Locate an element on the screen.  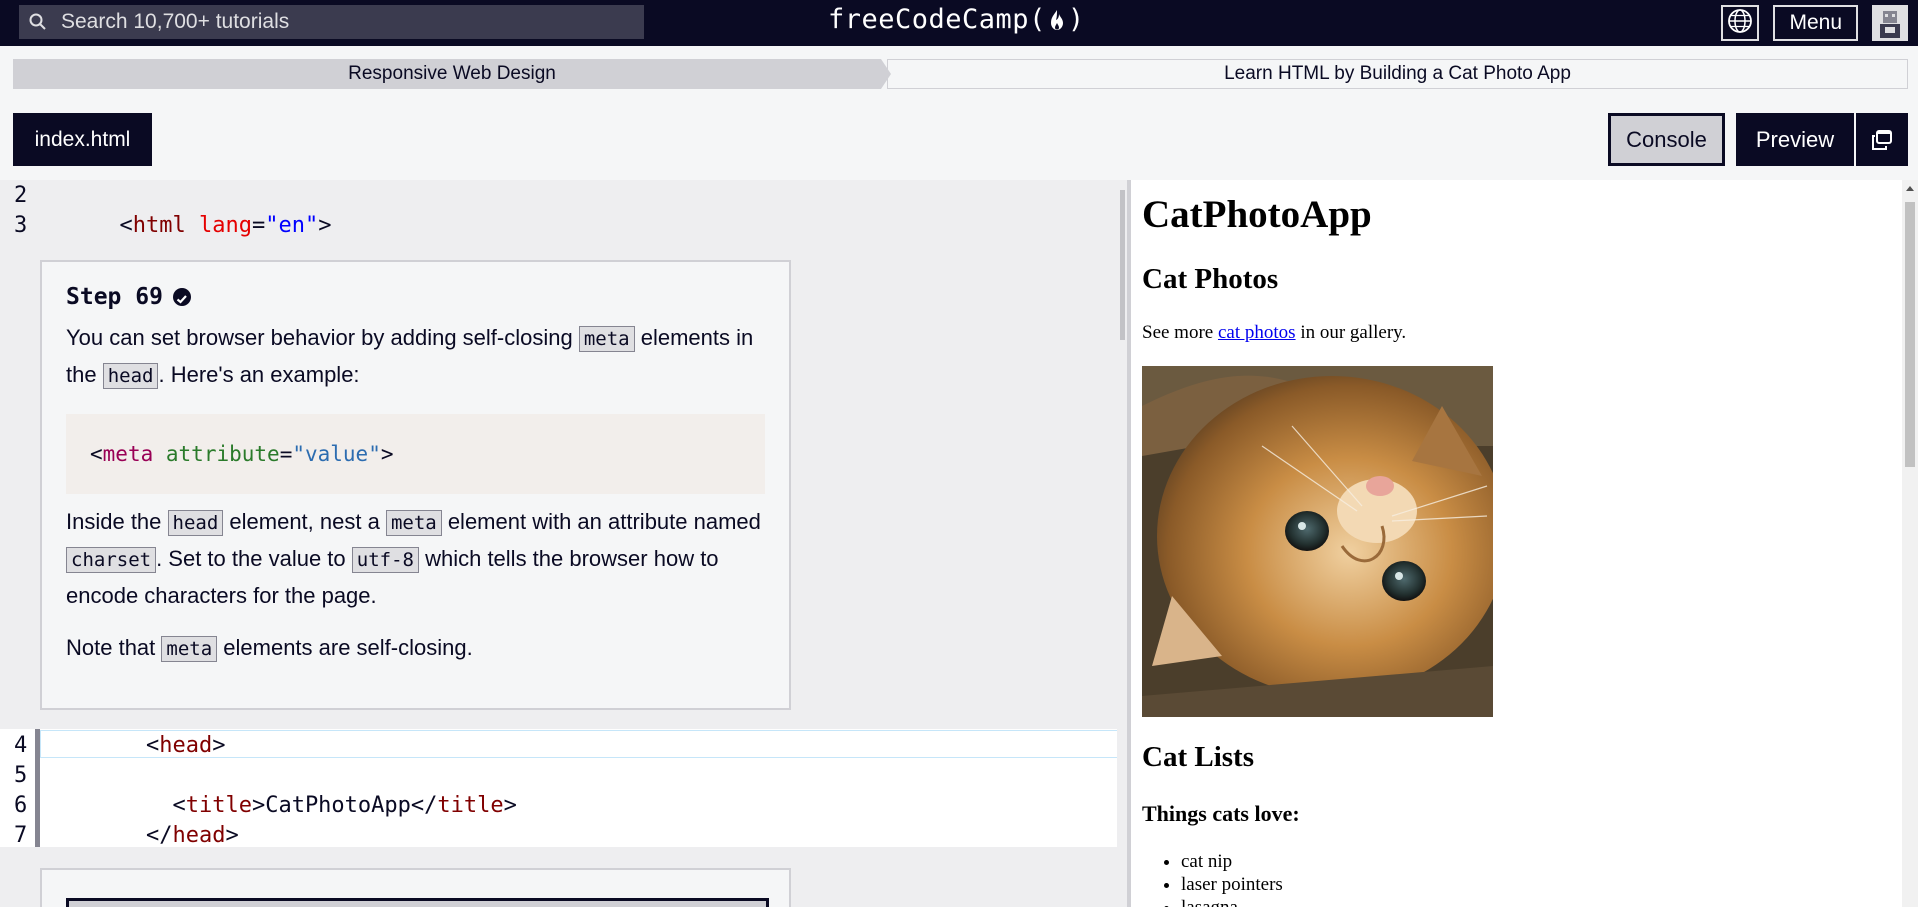
text: See more is located at coordinates (1180, 332).